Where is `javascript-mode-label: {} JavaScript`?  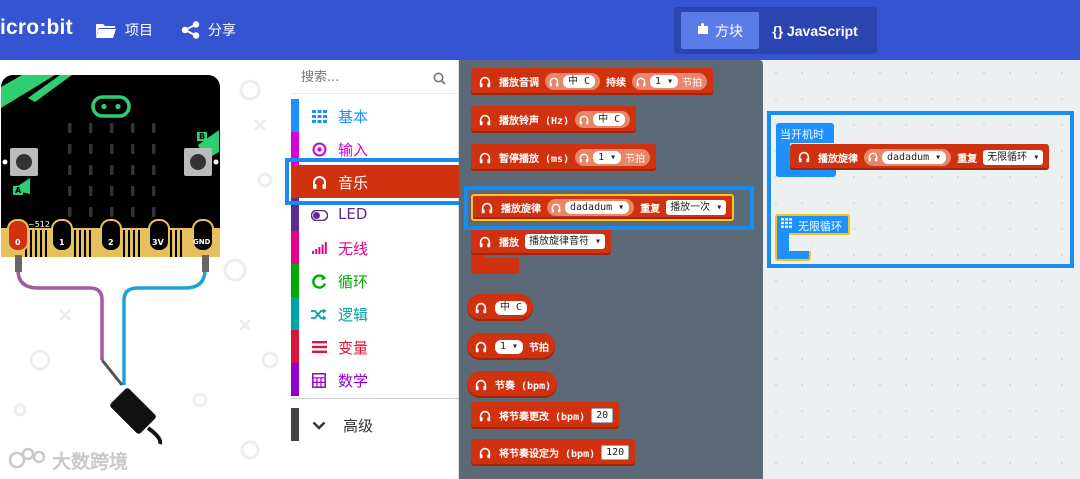
javascript-mode-label: {} JavaScript is located at coordinates (815, 30).